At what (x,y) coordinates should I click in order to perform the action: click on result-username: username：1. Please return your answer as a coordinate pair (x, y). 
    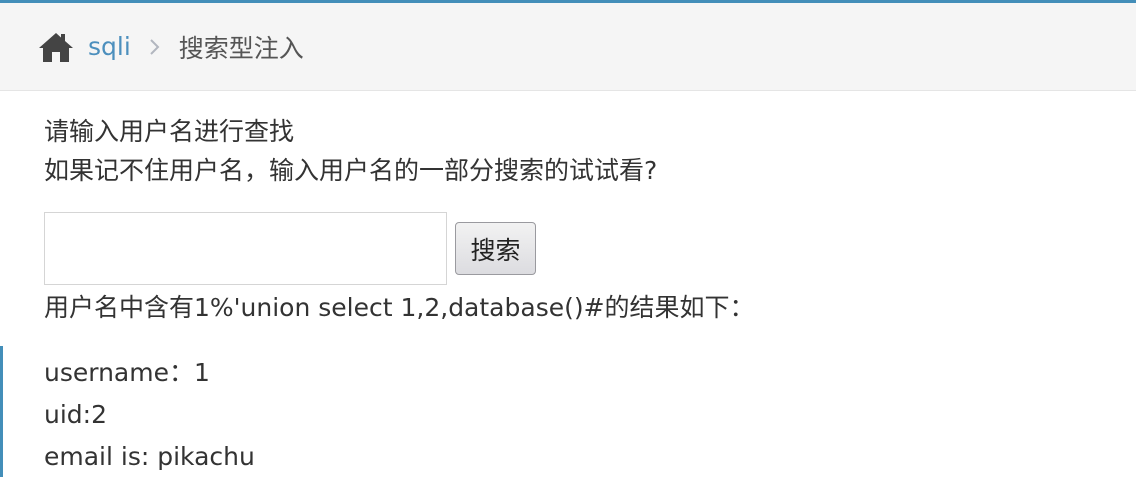
    Looking at the image, I should click on (127, 372).